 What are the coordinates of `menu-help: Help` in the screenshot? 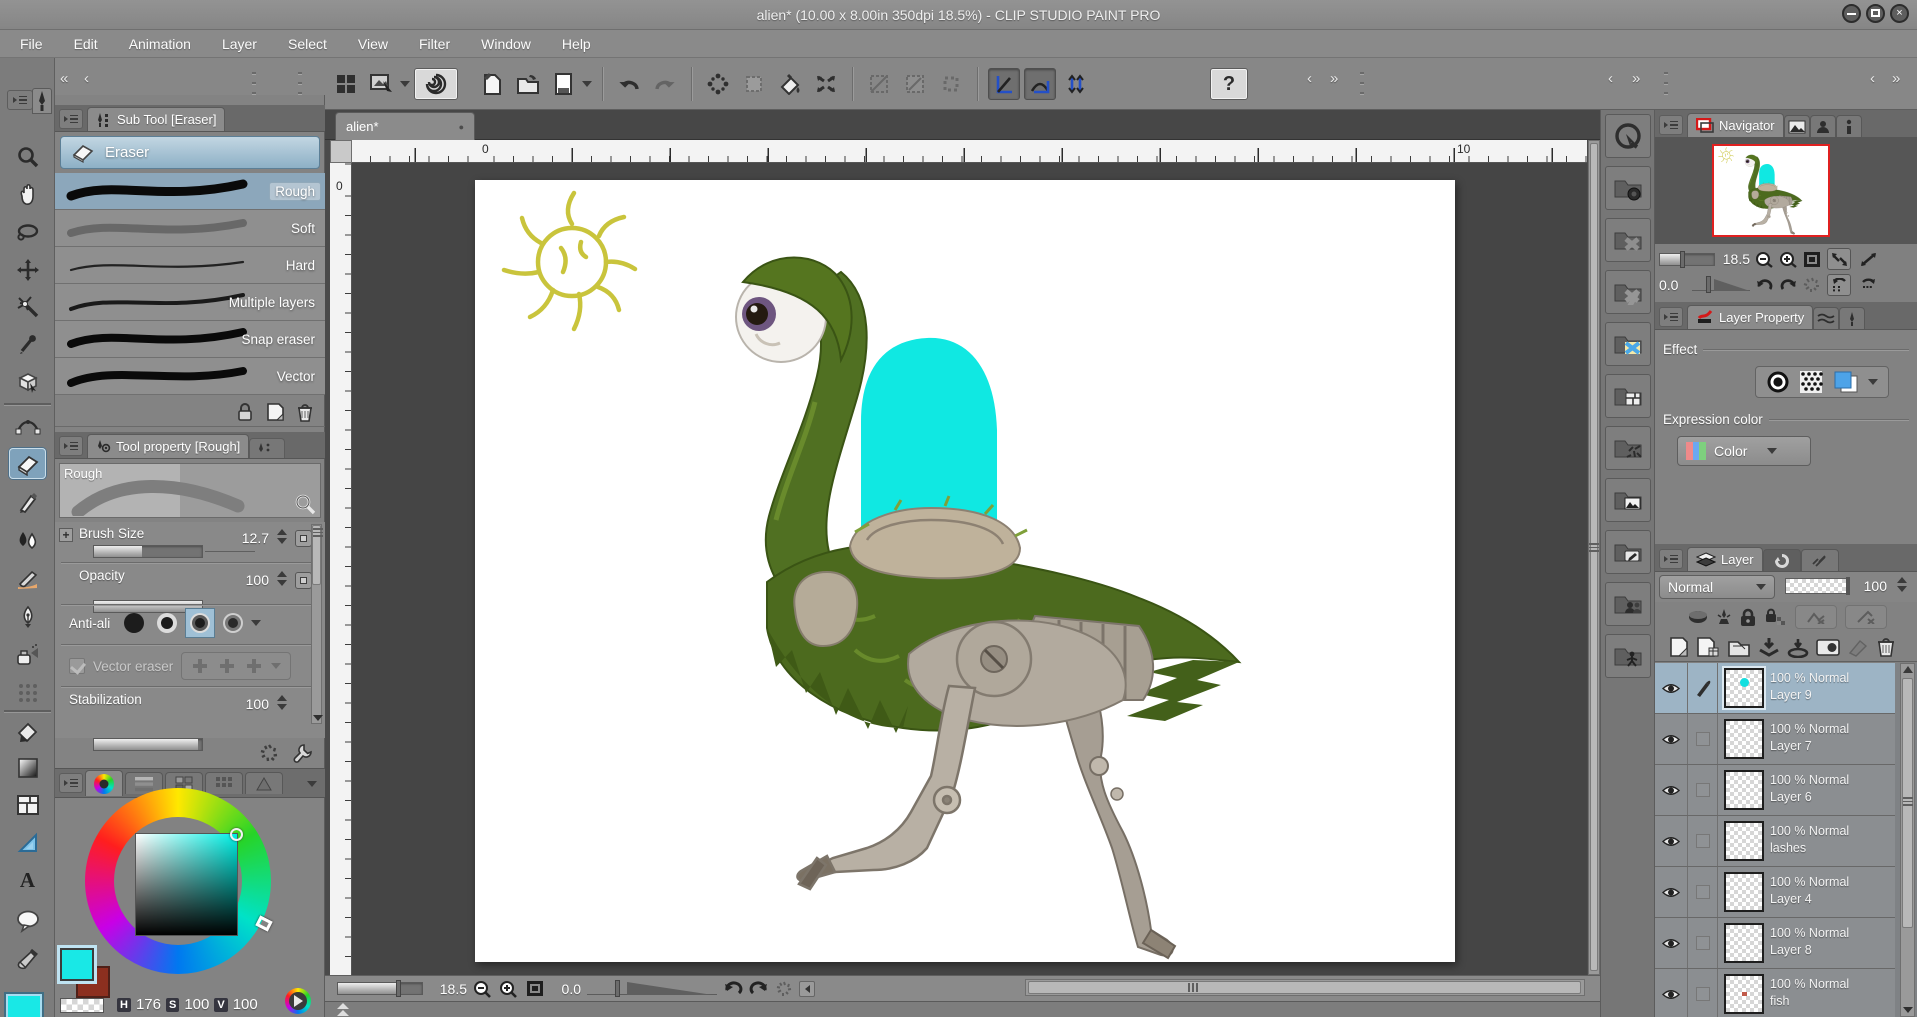 It's located at (582, 44).